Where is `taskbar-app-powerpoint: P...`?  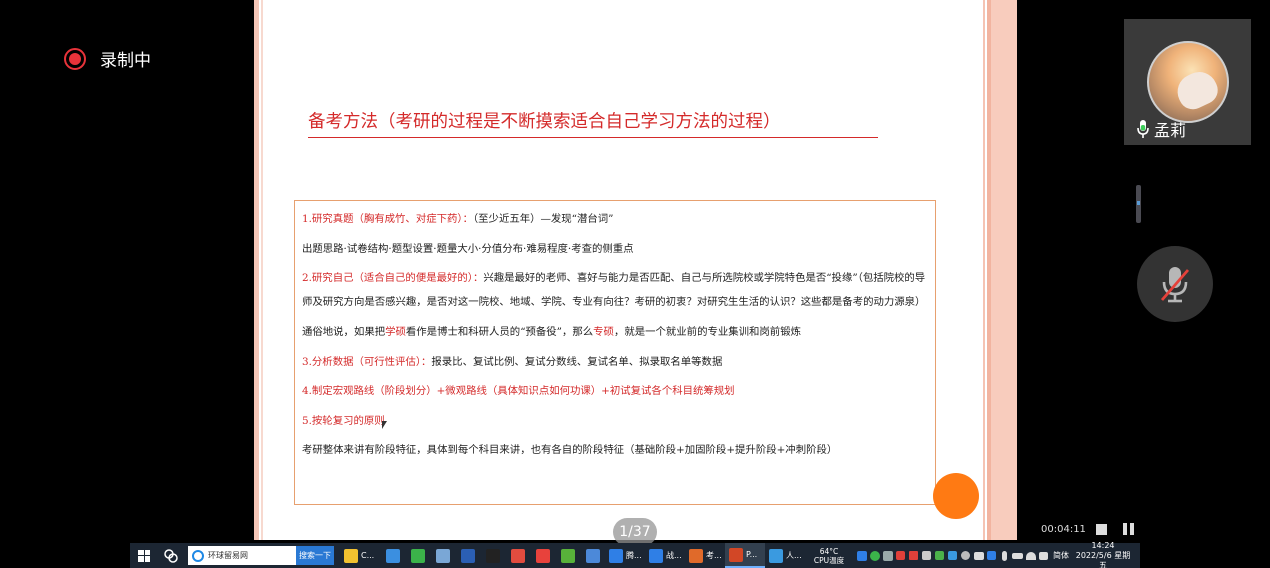 taskbar-app-powerpoint: P... is located at coordinates (745, 555).